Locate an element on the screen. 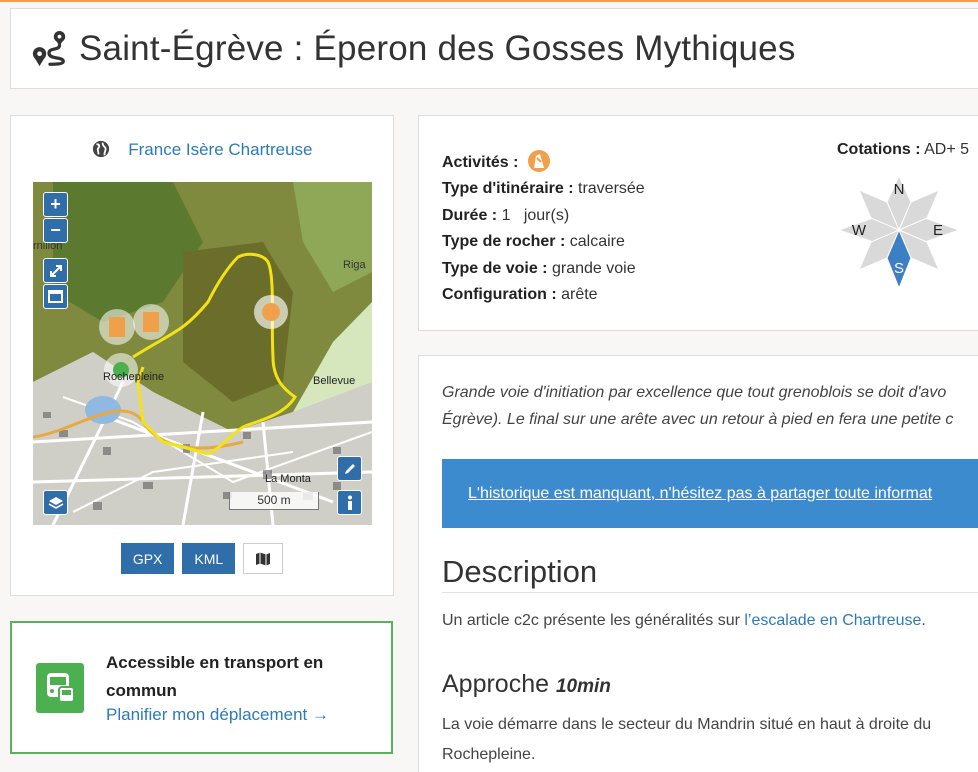 The height and width of the screenshot is (772, 978). area-breadcrumb: France Isère Chartreuse is located at coordinates (202, 150).